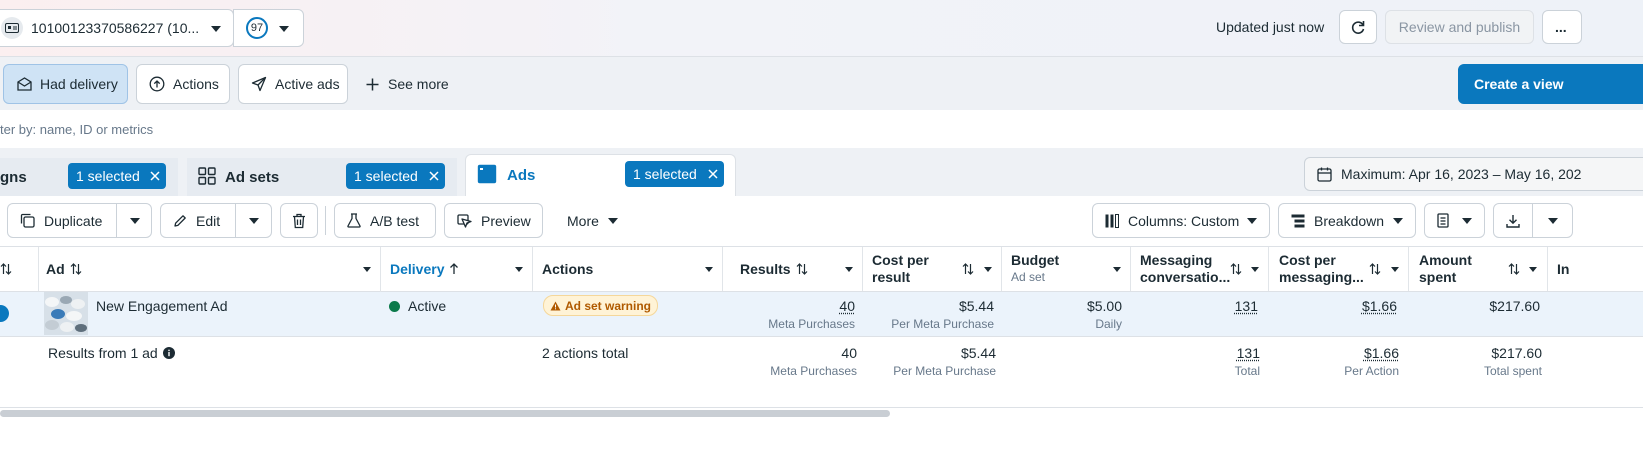  Describe the element at coordinates (62, 220) in the screenshot. I see `duplicate-button: Duplicate` at that location.